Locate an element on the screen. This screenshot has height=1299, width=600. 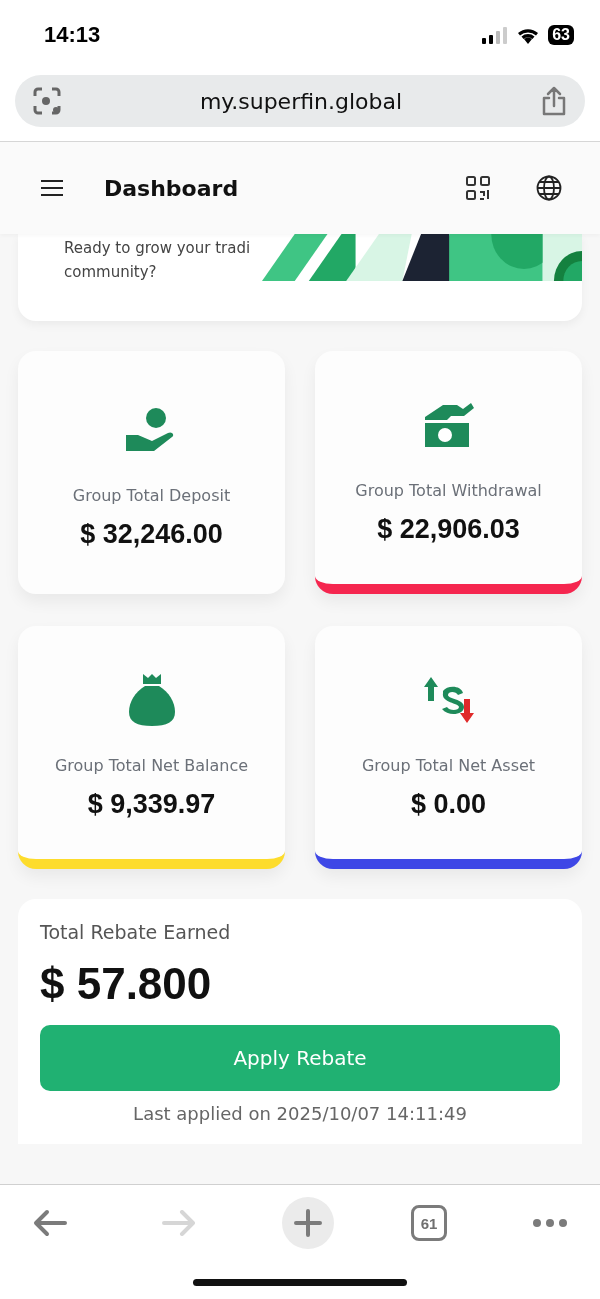
money-bag-icon is located at coordinates (151, 700).